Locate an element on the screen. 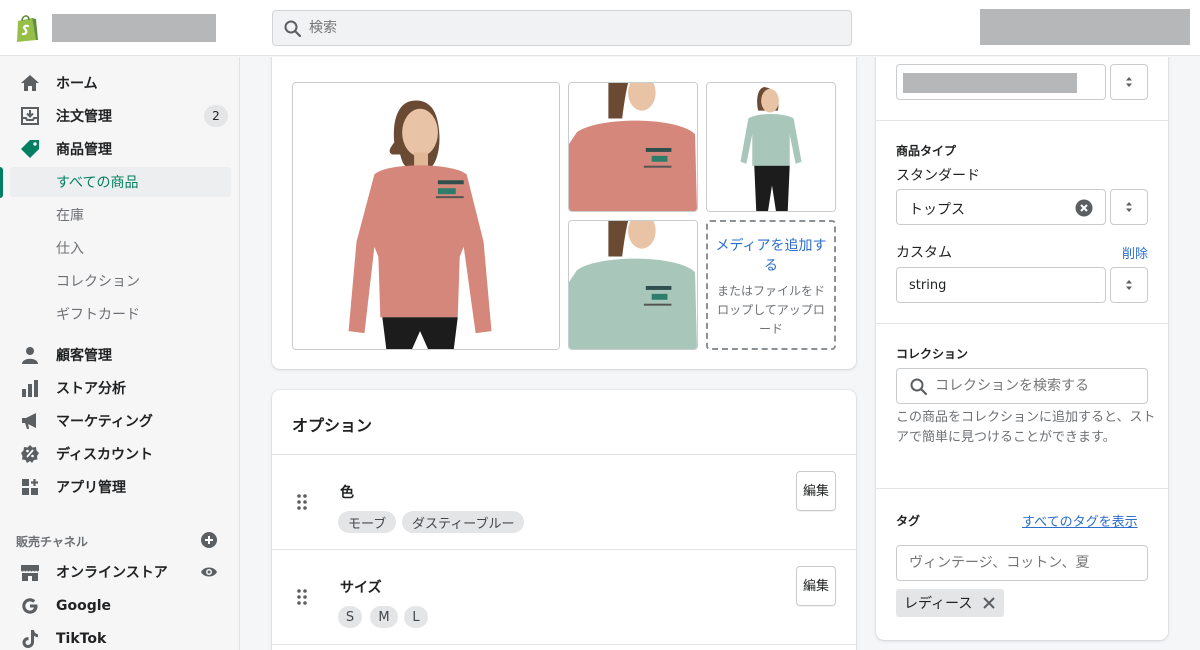 The height and width of the screenshot is (650, 1200). edit-color-option-button: 編集 is located at coordinates (816, 491).